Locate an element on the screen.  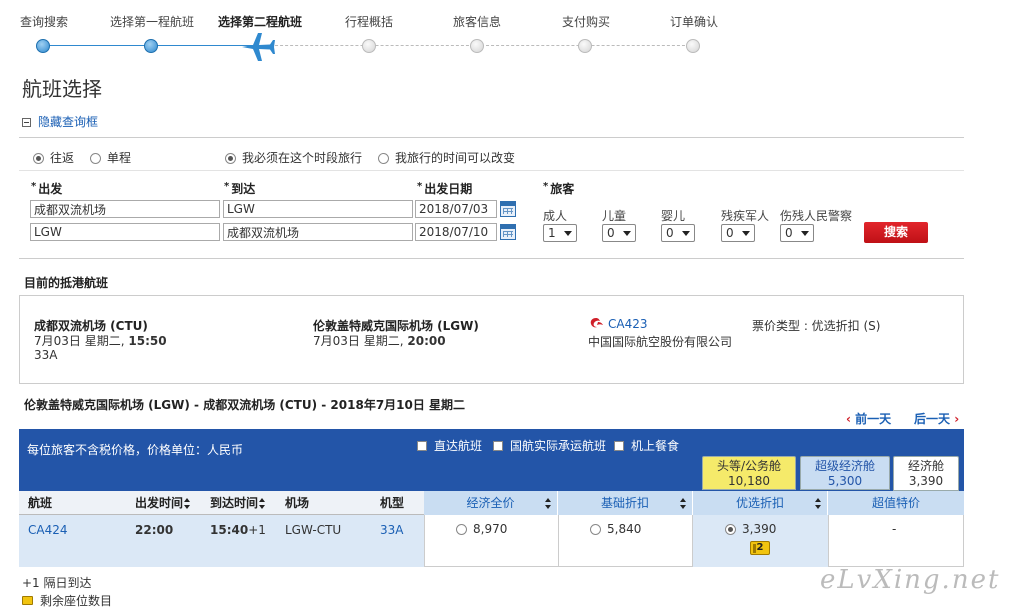
time-flexible-radio: 我旅行的时间可以改变 is located at coordinates (446, 157).